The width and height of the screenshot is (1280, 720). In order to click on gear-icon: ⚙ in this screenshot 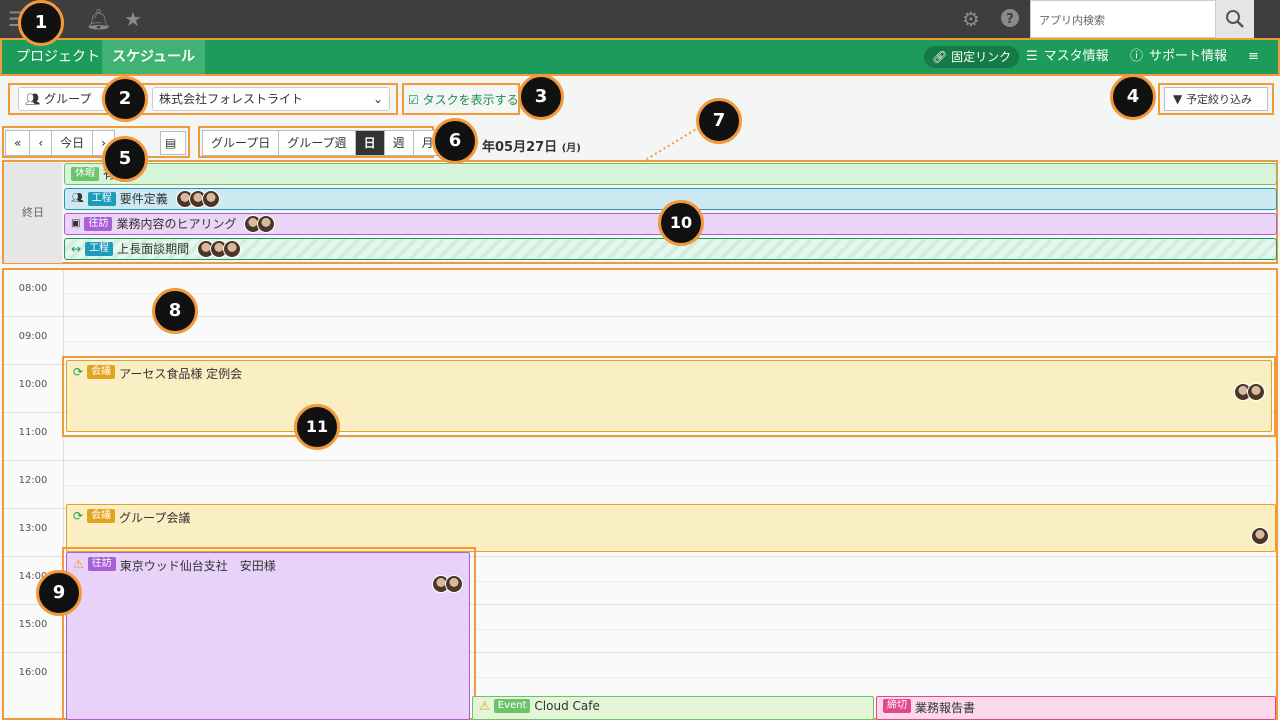, I will do `click(971, 19)`.